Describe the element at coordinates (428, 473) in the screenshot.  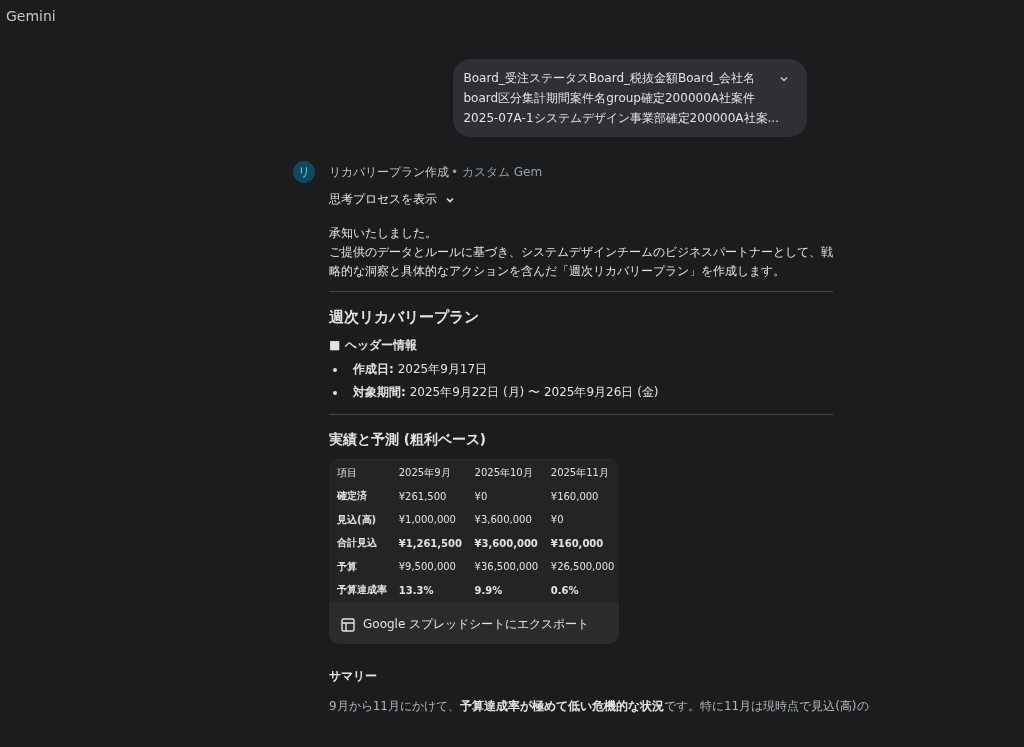
I see `column-header: 2025年9月` at that location.